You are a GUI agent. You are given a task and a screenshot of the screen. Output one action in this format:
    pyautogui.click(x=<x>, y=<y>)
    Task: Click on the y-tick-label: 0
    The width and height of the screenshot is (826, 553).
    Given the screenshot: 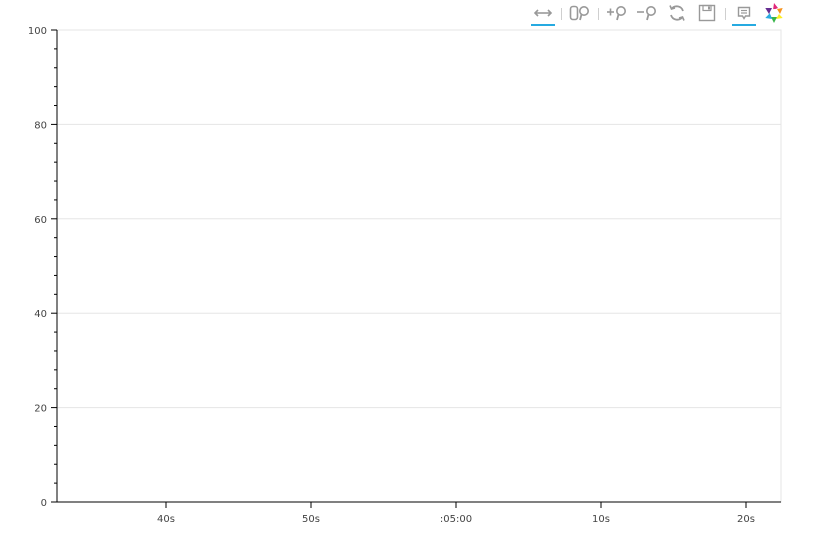 What is the action you would take?
    pyautogui.click(x=44, y=503)
    